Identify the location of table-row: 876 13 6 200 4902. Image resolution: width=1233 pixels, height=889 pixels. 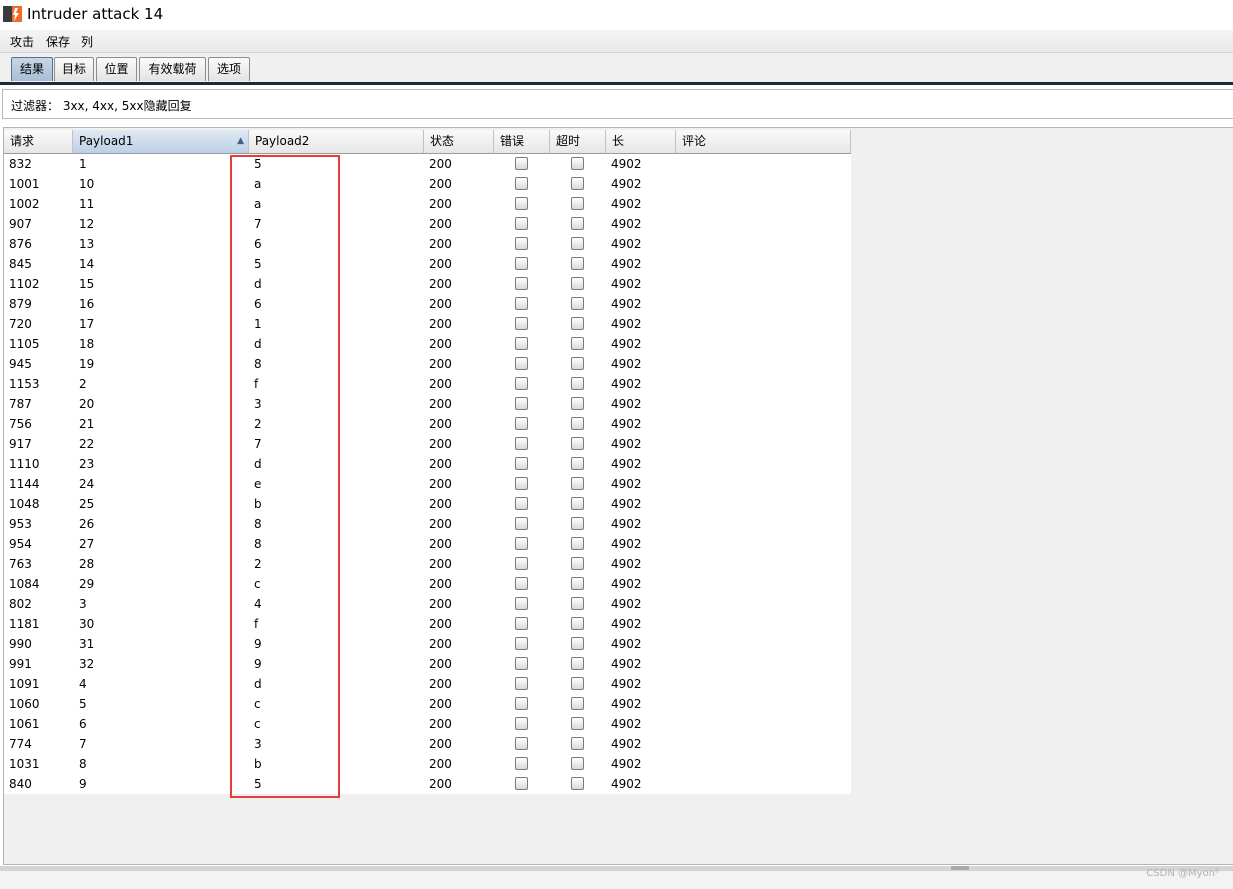
(427, 244).